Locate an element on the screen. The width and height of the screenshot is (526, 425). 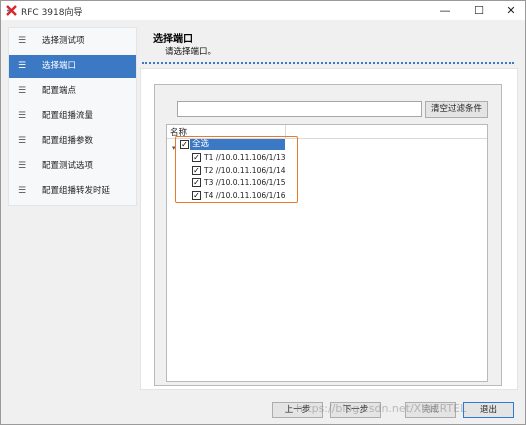
sidebar-item-label: 配置组播流量 is located at coordinates (68, 116).